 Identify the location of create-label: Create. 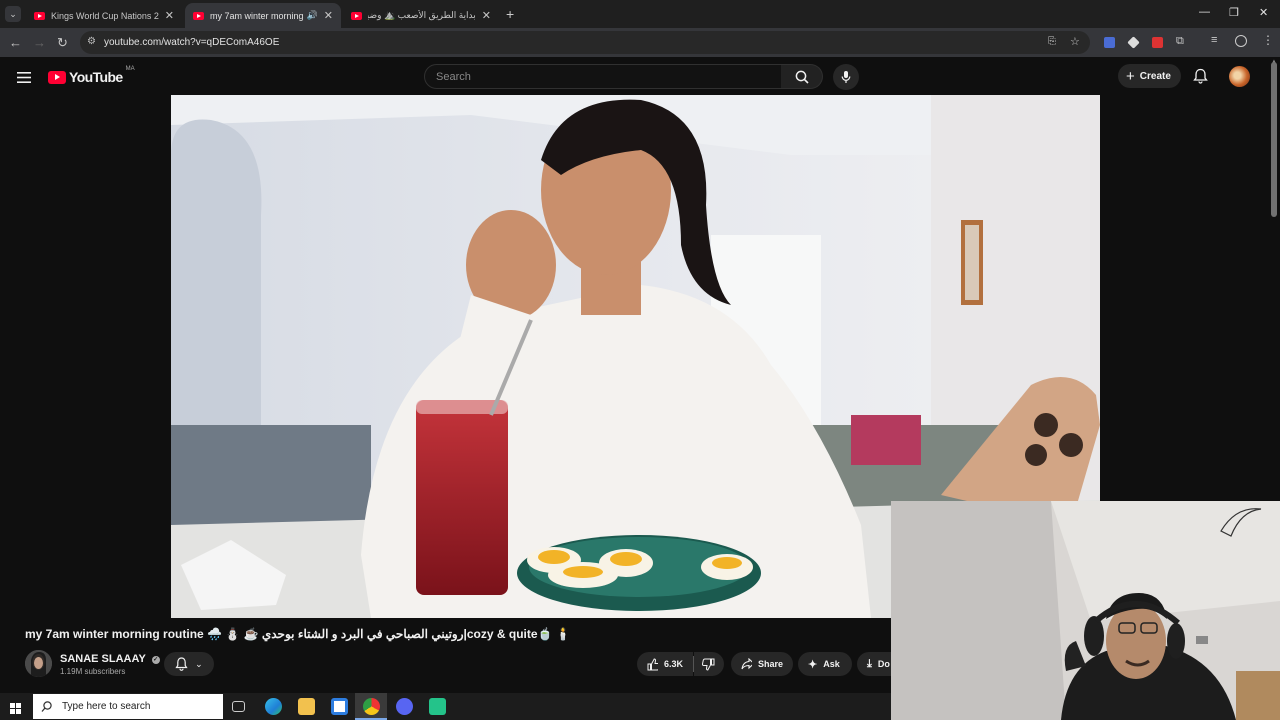
(1155, 76).